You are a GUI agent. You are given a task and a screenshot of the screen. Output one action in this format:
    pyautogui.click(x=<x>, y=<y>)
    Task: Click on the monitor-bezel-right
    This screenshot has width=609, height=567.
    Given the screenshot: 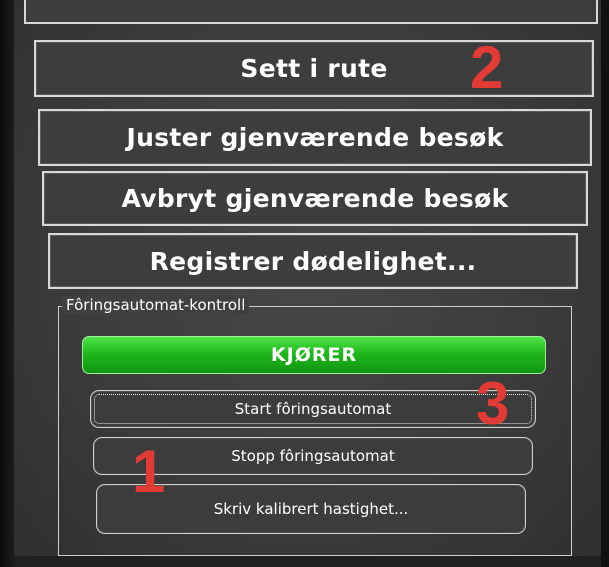 What is the action you would take?
    pyautogui.click(x=605, y=283)
    